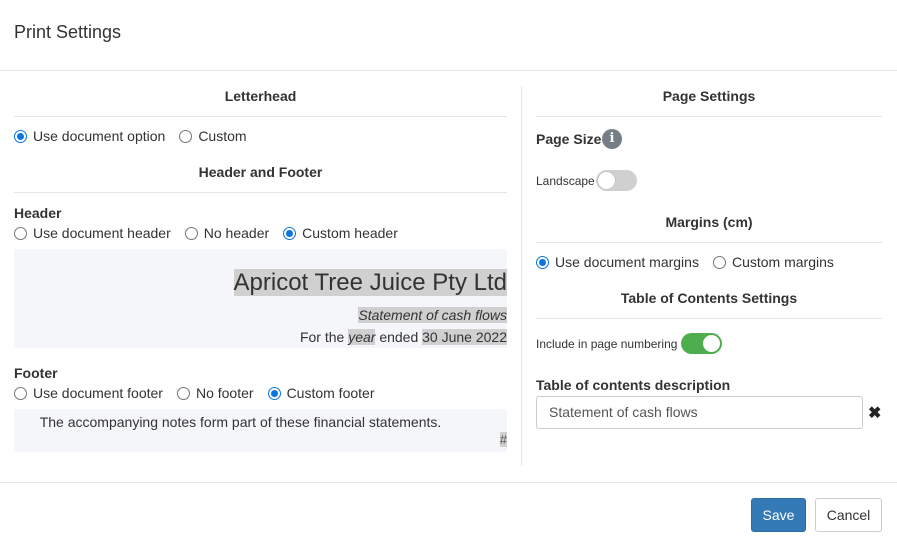 The height and width of the screenshot is (546, 897). Describe the element at coordinates (350, 233) in the screenshot. I see `option-label: Custom header` at that location.